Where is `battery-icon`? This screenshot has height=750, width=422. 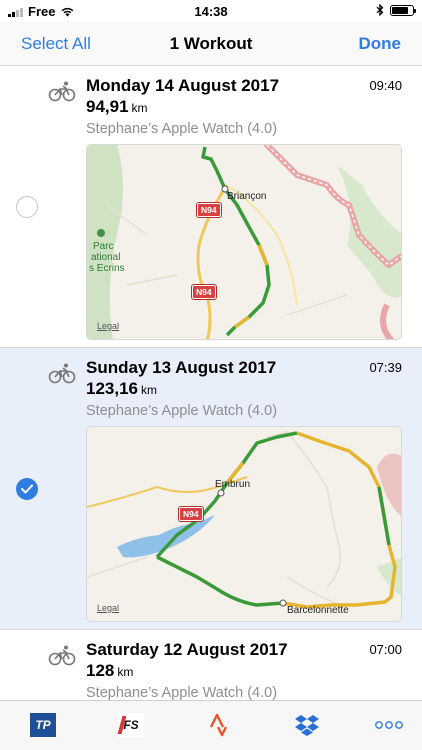 battery-icon is located at coordinates (403, 10).